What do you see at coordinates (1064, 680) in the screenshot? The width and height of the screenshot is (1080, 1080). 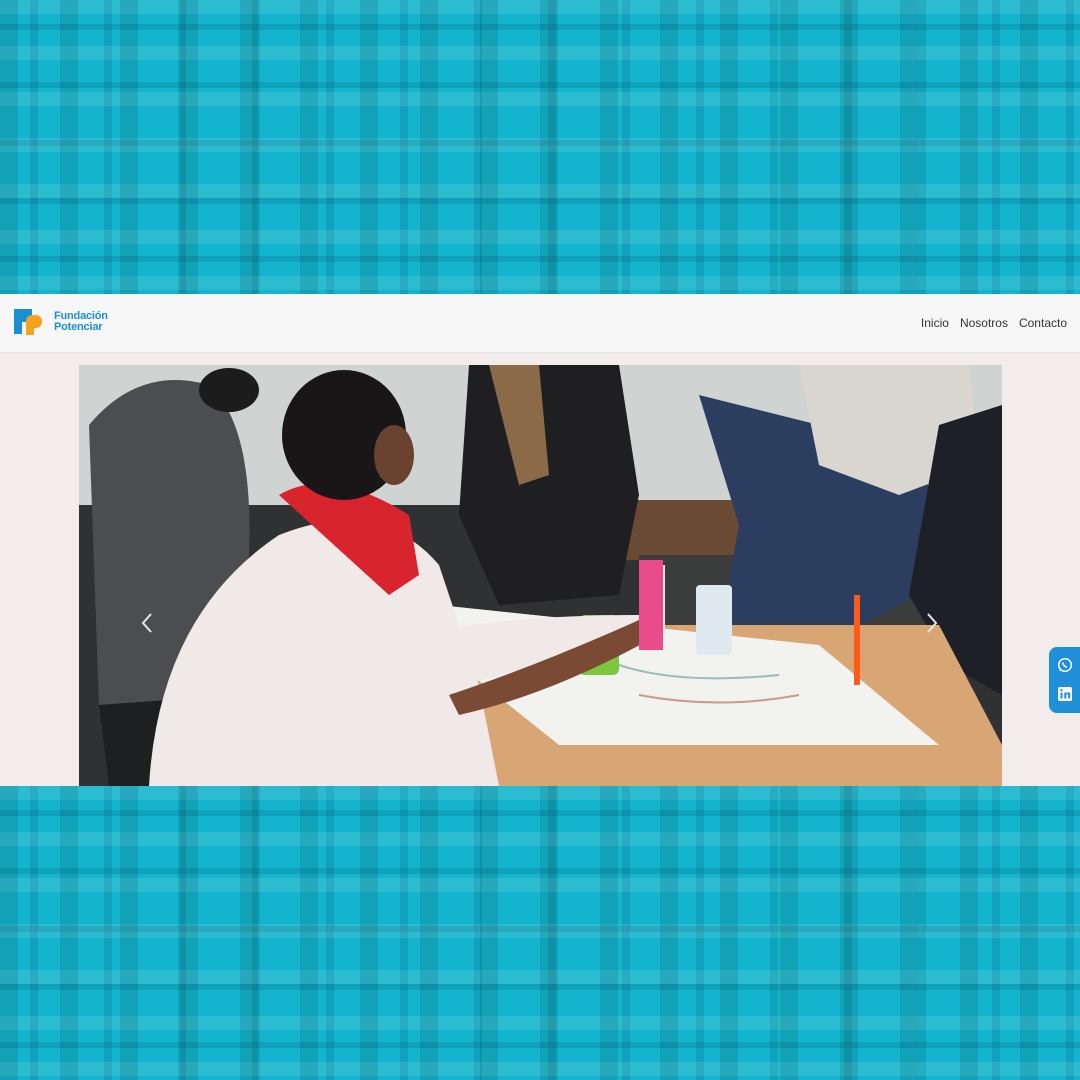 I see `social-floating-bar` at bounding box center [1064, 680].